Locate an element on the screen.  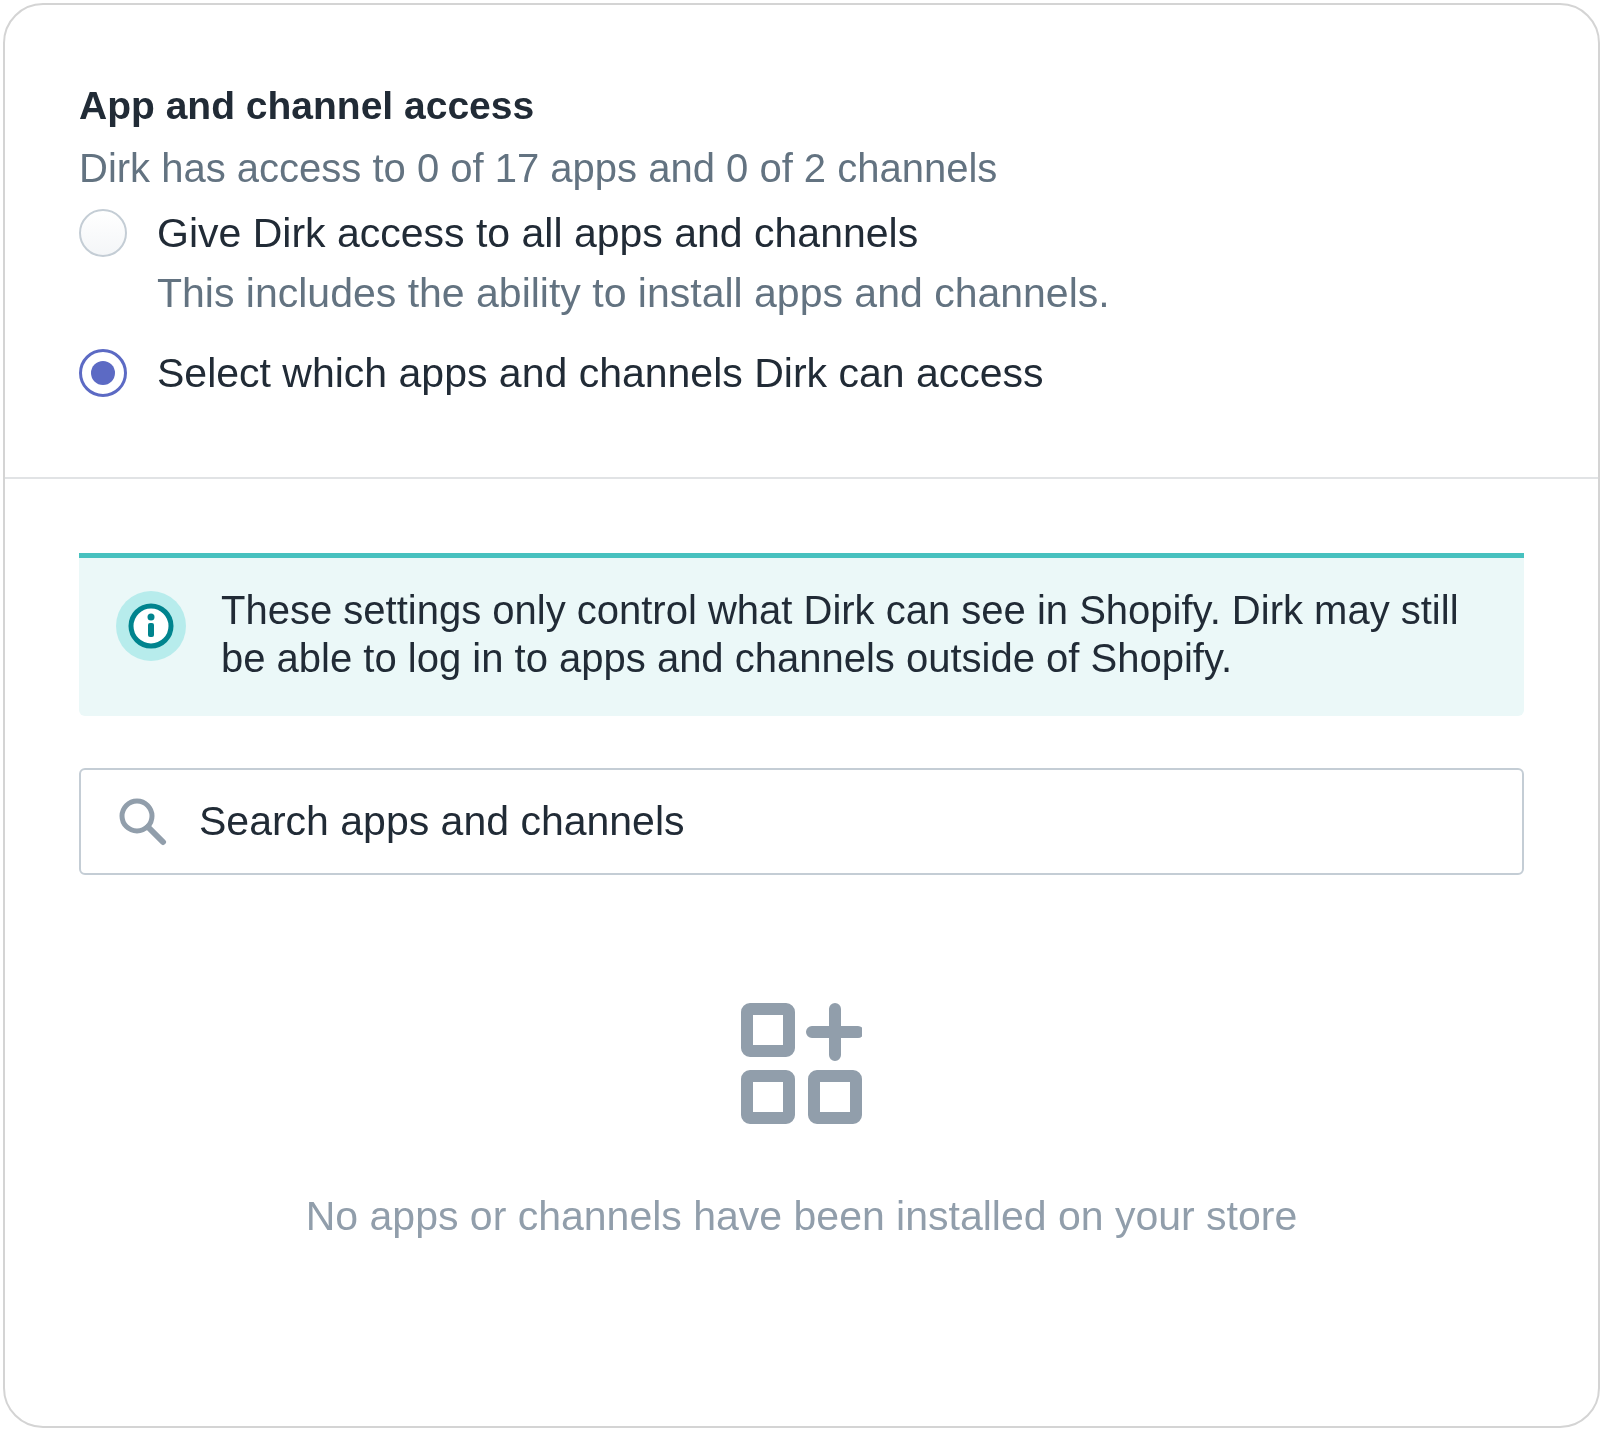
search-icon is located at coordinates (142, 821).